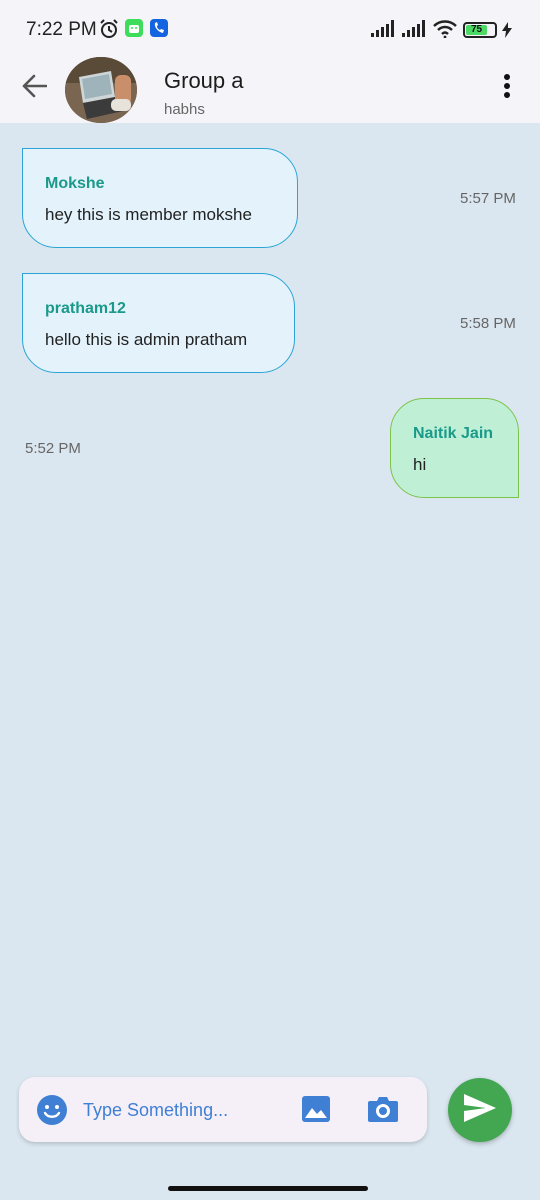 The width and height of the screenshot is (540, 1200). I want to click on message-composer, so click(223, 1109).